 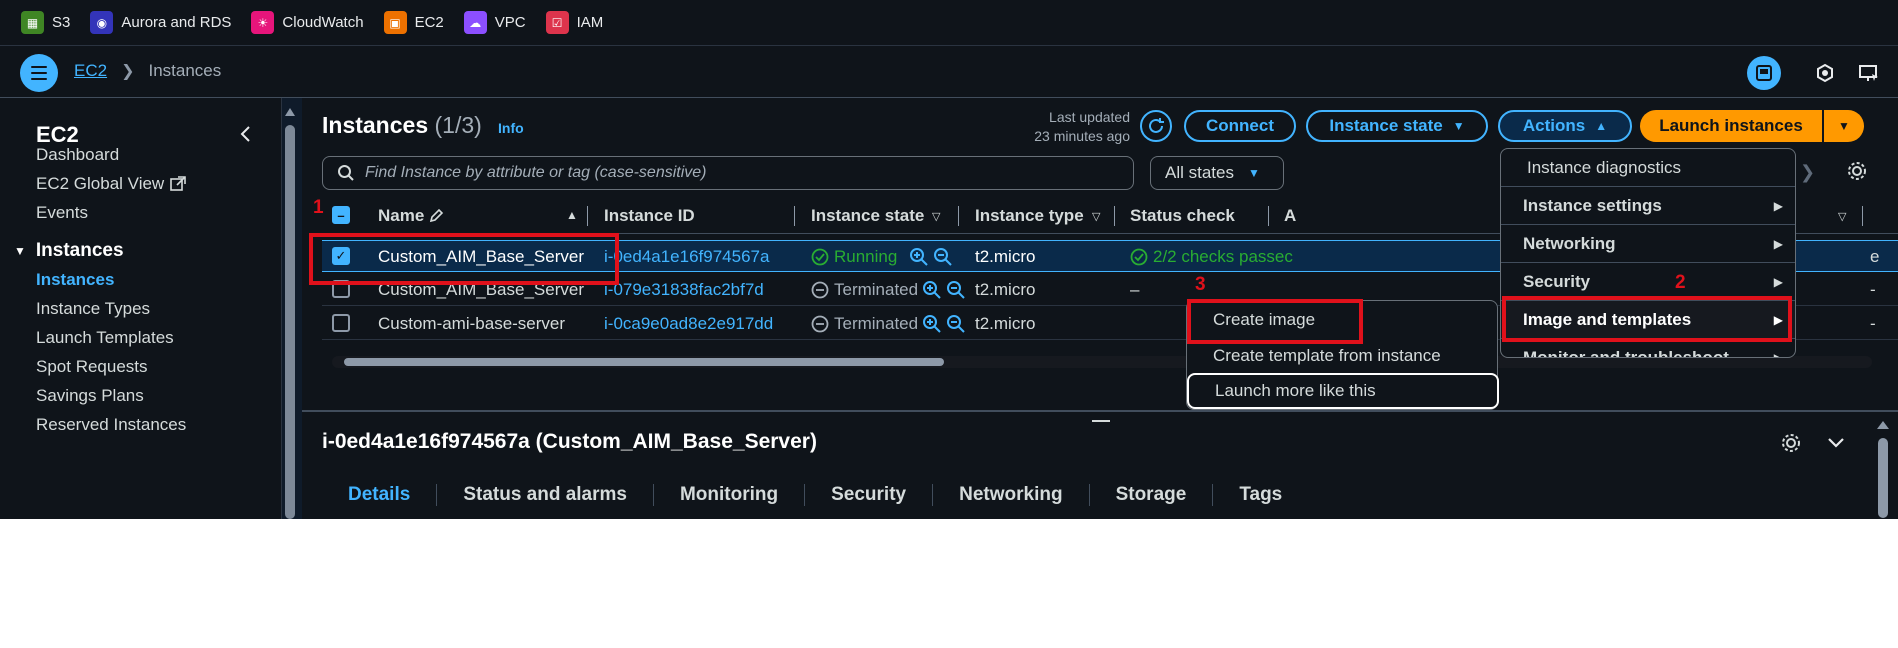 What do you see at coordinates (1342, 356) in the screenshot?
I see `submenu-item-create-template: Create template from instance` at bounding box center [1342, 356].